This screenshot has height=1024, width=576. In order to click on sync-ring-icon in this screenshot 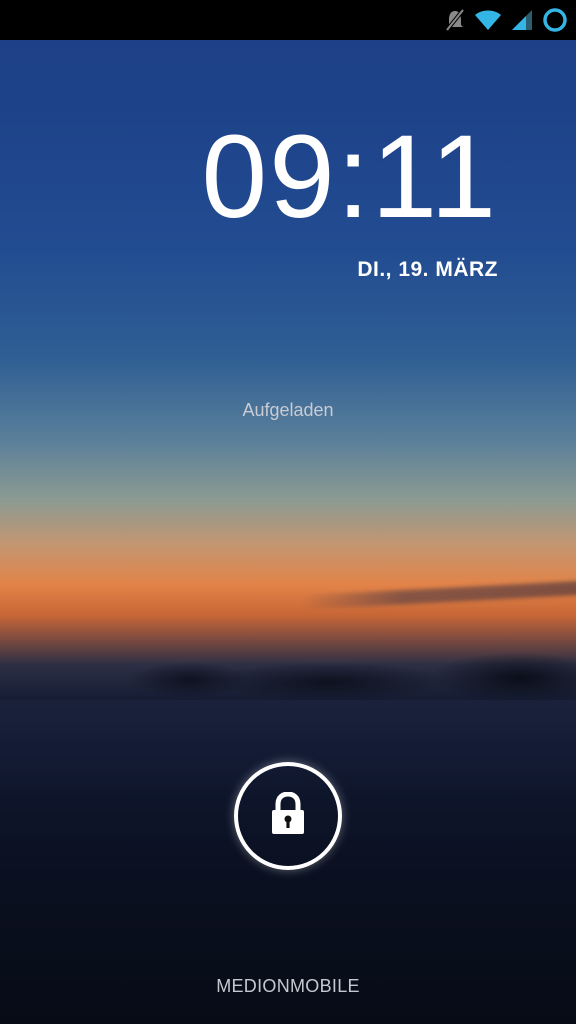, I will do `click(555, 20)`.